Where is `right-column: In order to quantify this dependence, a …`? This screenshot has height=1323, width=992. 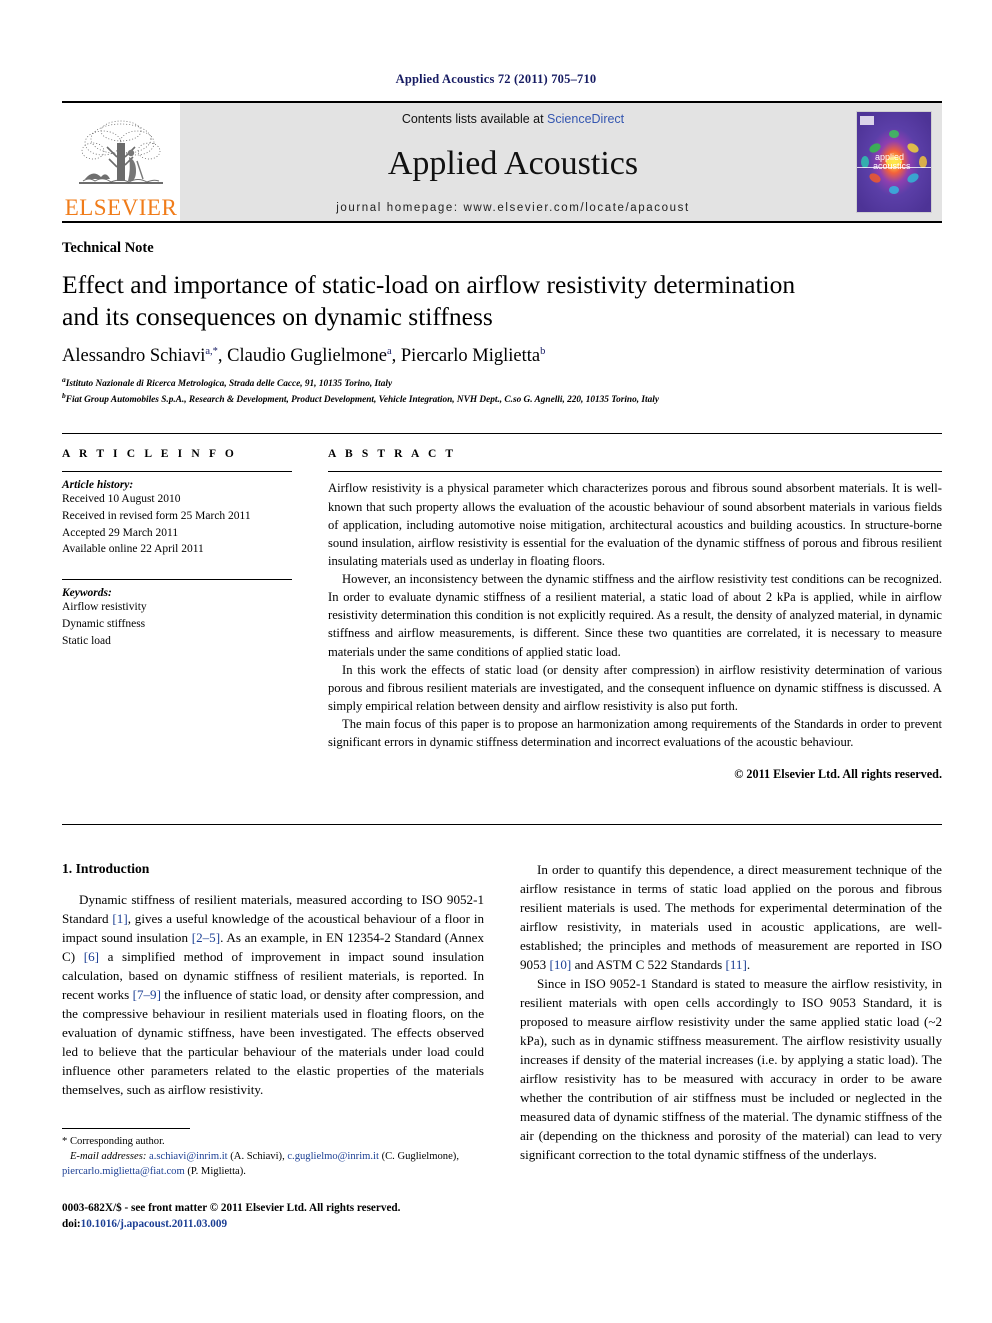 right-column: In order to quantify this dependence, a … is located at coordinates (731, 1046).